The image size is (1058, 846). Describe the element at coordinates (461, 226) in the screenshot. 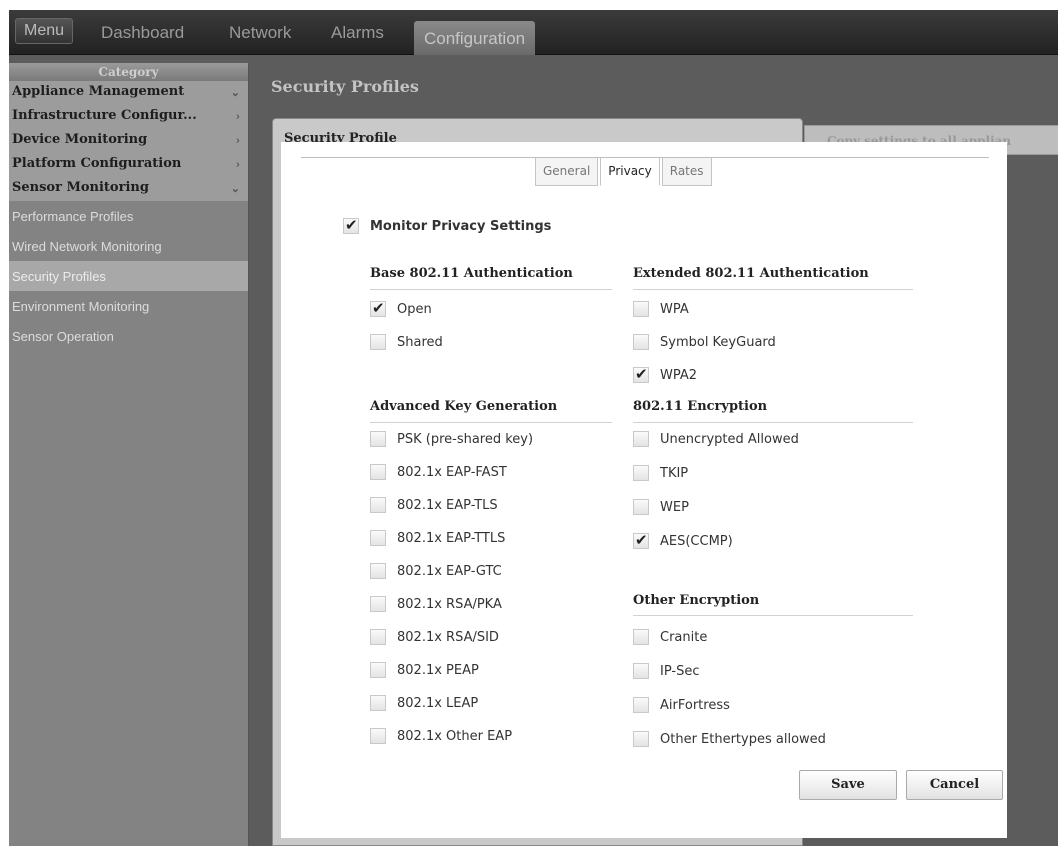

I see `checkbox-label: Monitor Privacy Settings` at that location.